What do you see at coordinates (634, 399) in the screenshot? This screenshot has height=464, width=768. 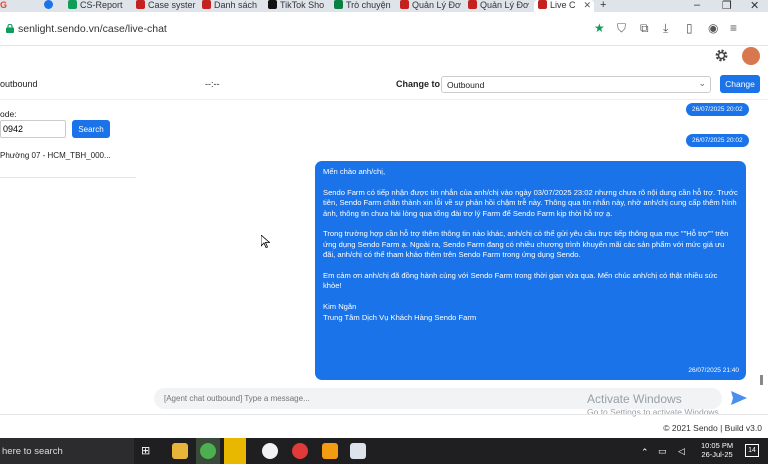 I see `watermark-title: Activate Windows` at bounding box center [634, 399].